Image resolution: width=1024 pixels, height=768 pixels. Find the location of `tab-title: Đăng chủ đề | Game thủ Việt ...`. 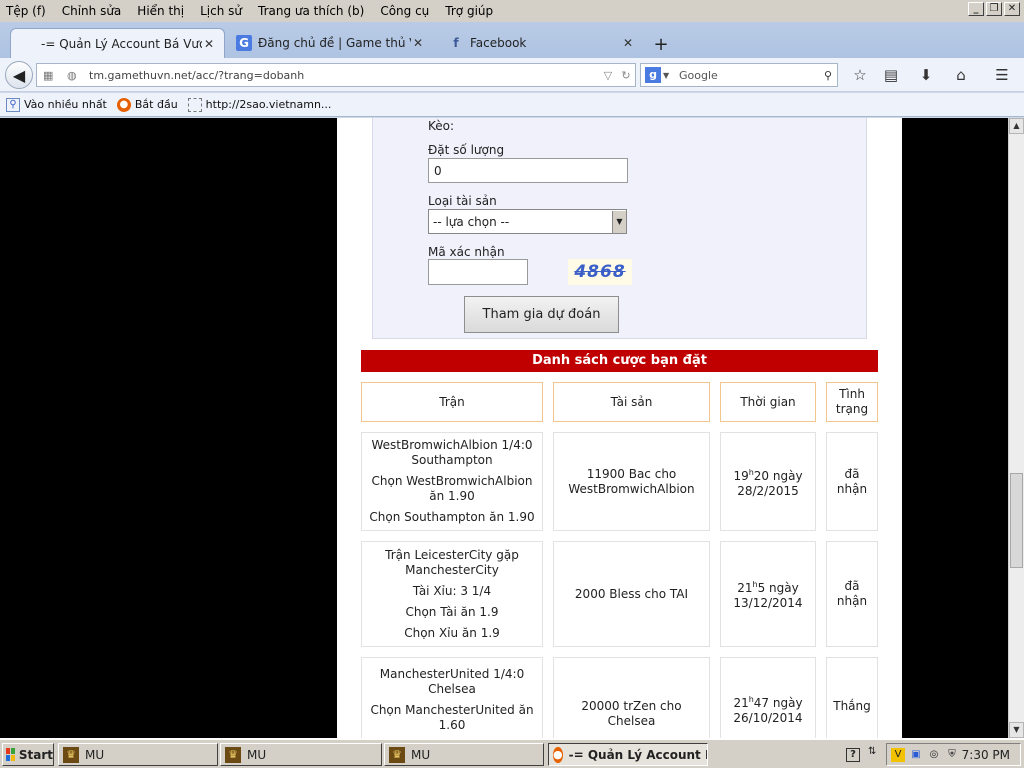

tab-title: Đăng chủ đề | Game thủ Việt ... is located at coordinates (334, 43).